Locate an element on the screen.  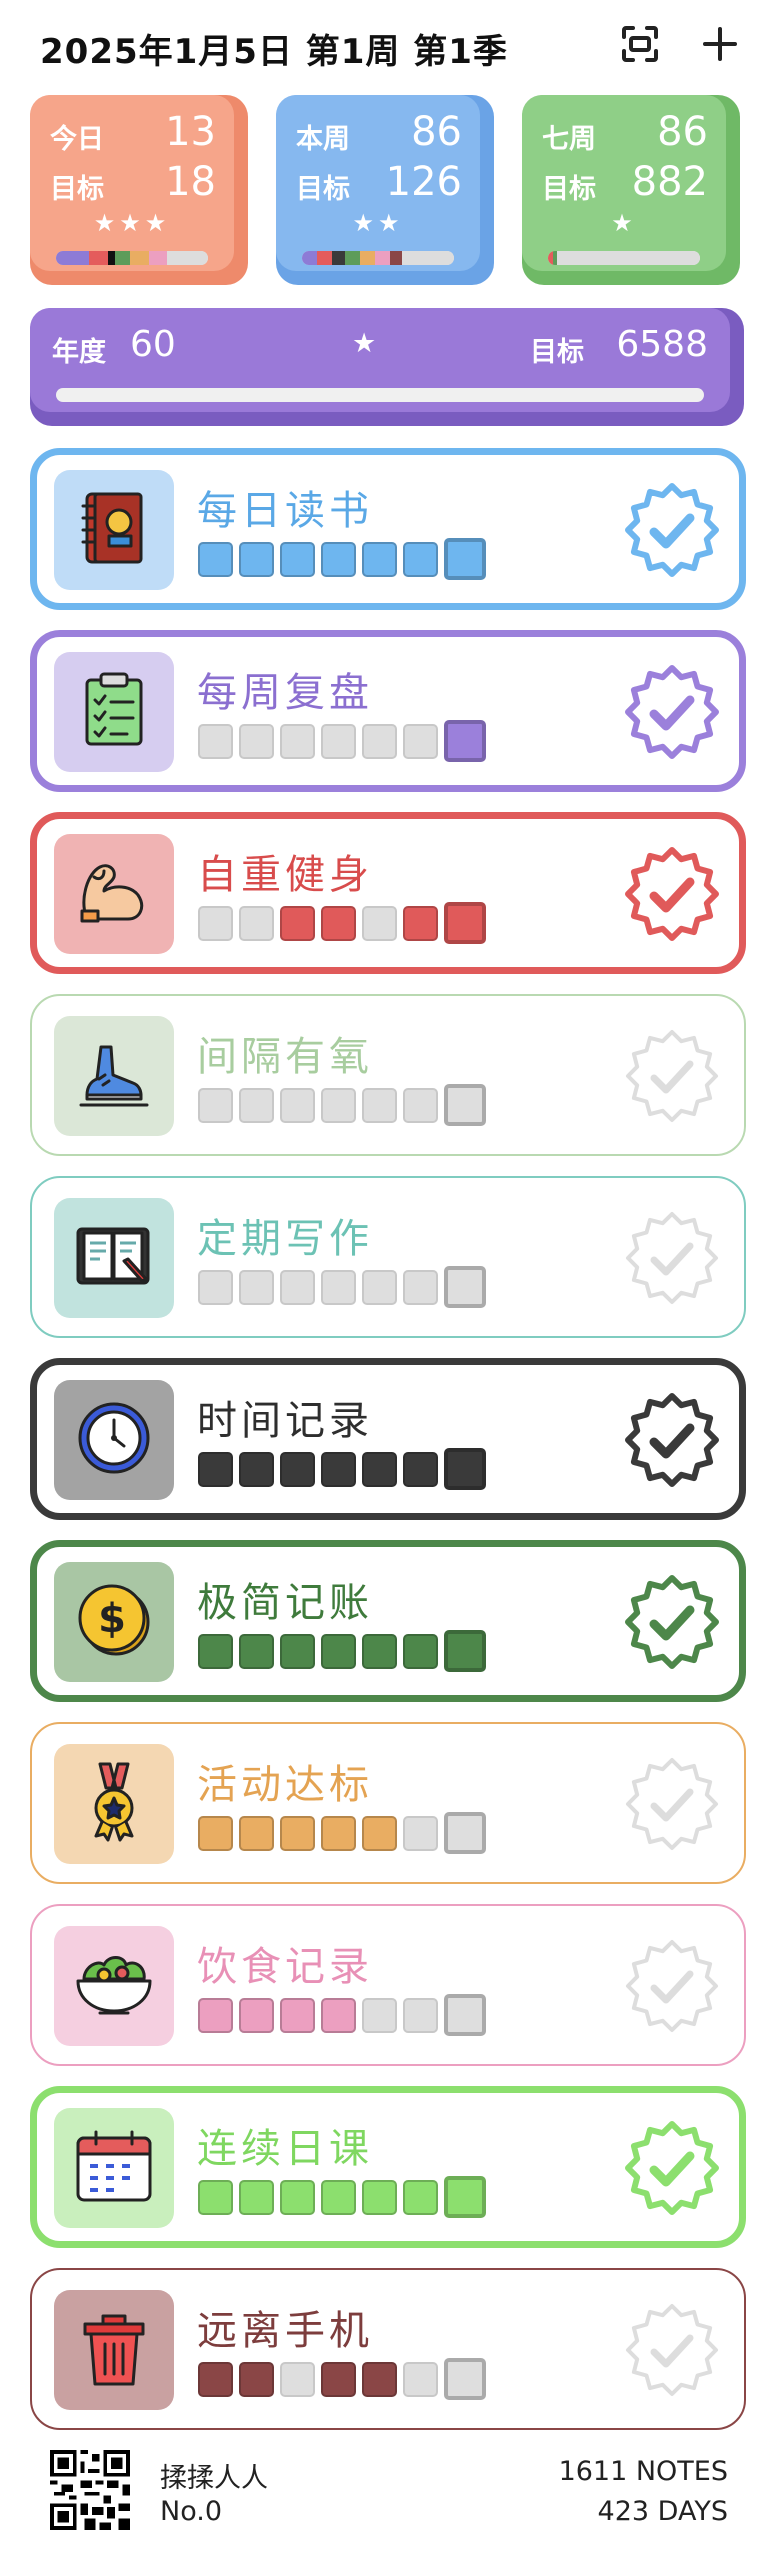
habit-card-1: 每周复盘 is located at coordinates (388, 711).